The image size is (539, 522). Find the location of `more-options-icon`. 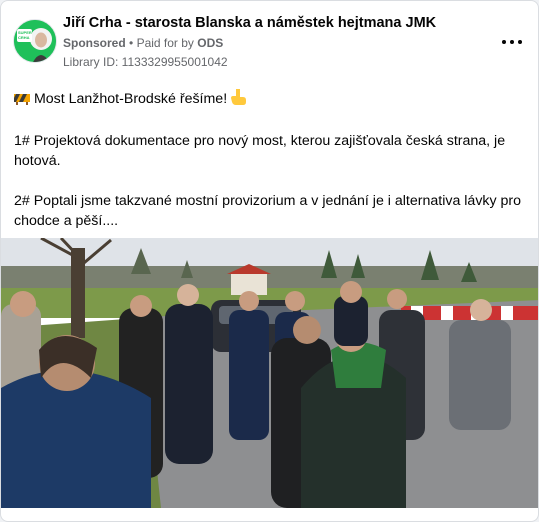

more-options-icon is located at coordinates (513, 42).